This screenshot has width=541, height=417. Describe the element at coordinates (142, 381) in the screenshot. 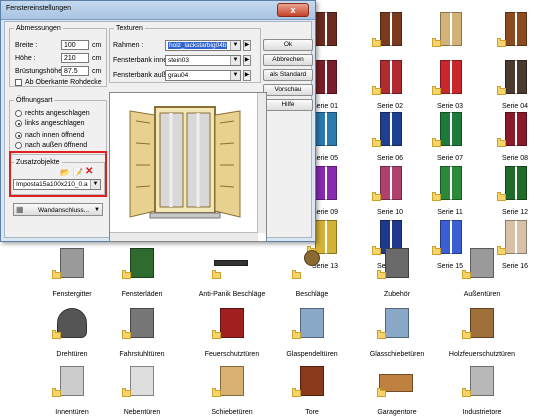

I see `side-door-icon` at that location.